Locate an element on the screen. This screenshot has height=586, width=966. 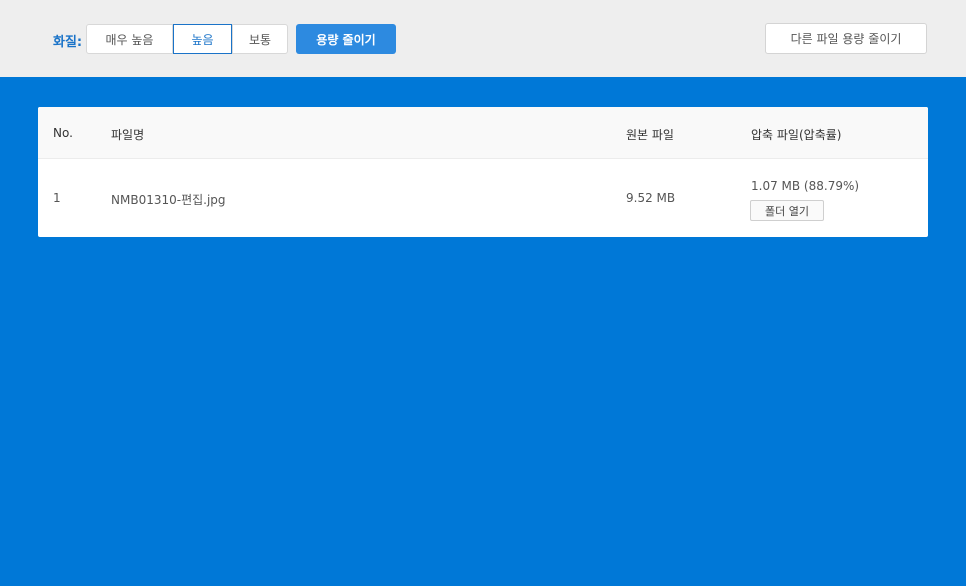
header-original-file: 원본 파일 is located at coordinates (650, 135).